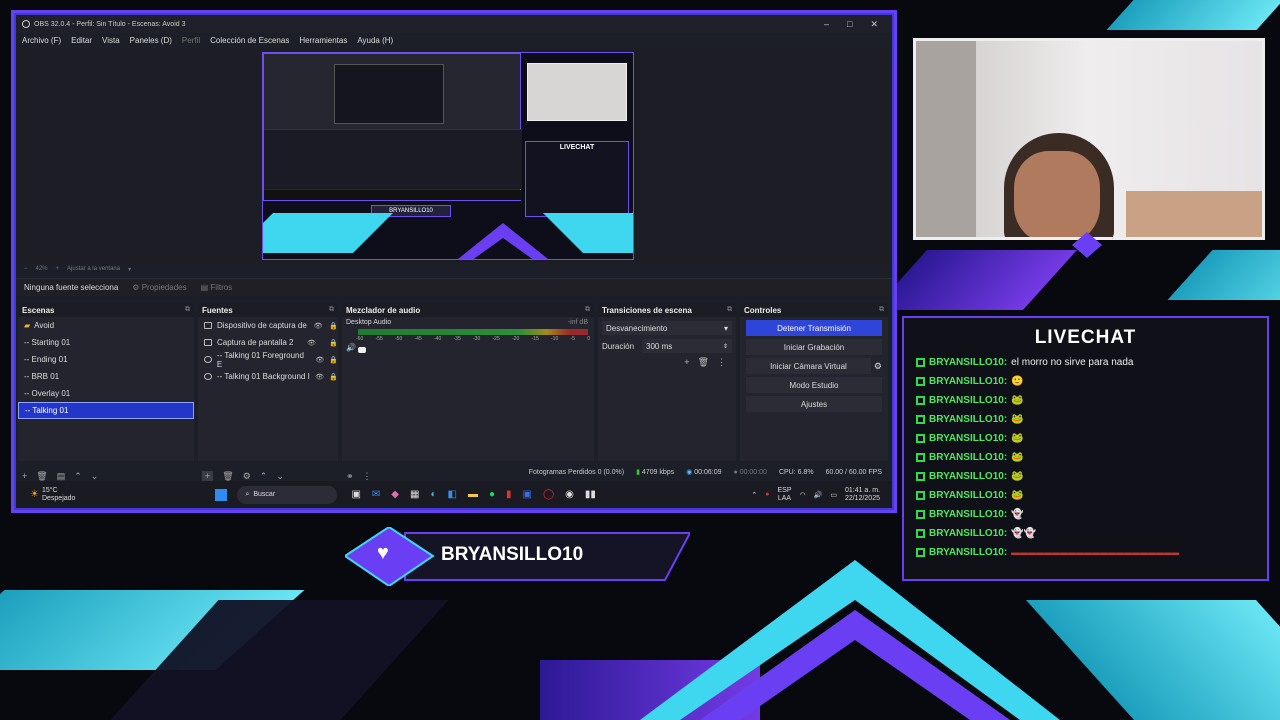  Describe the element at coordinates (527, 494) in the screenshot. I see `app-icon: ▣` at that location.